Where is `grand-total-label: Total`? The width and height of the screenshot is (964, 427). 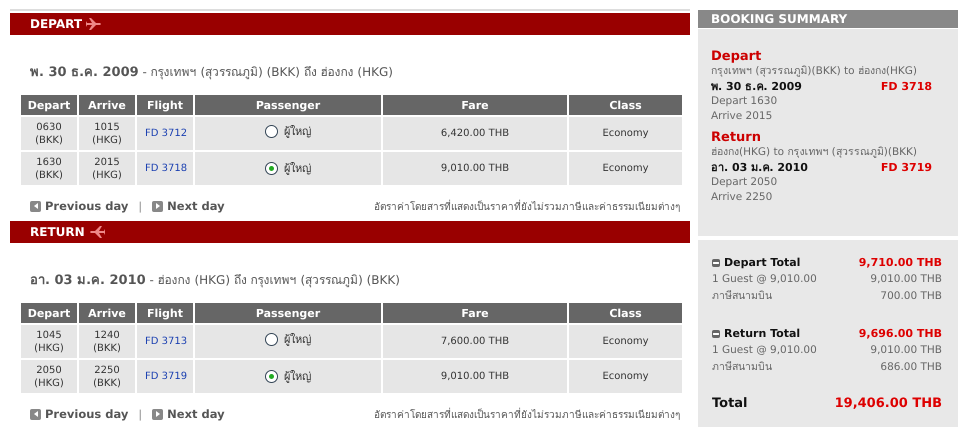 grand-total-label: Total is located at coordinates (730, 403).